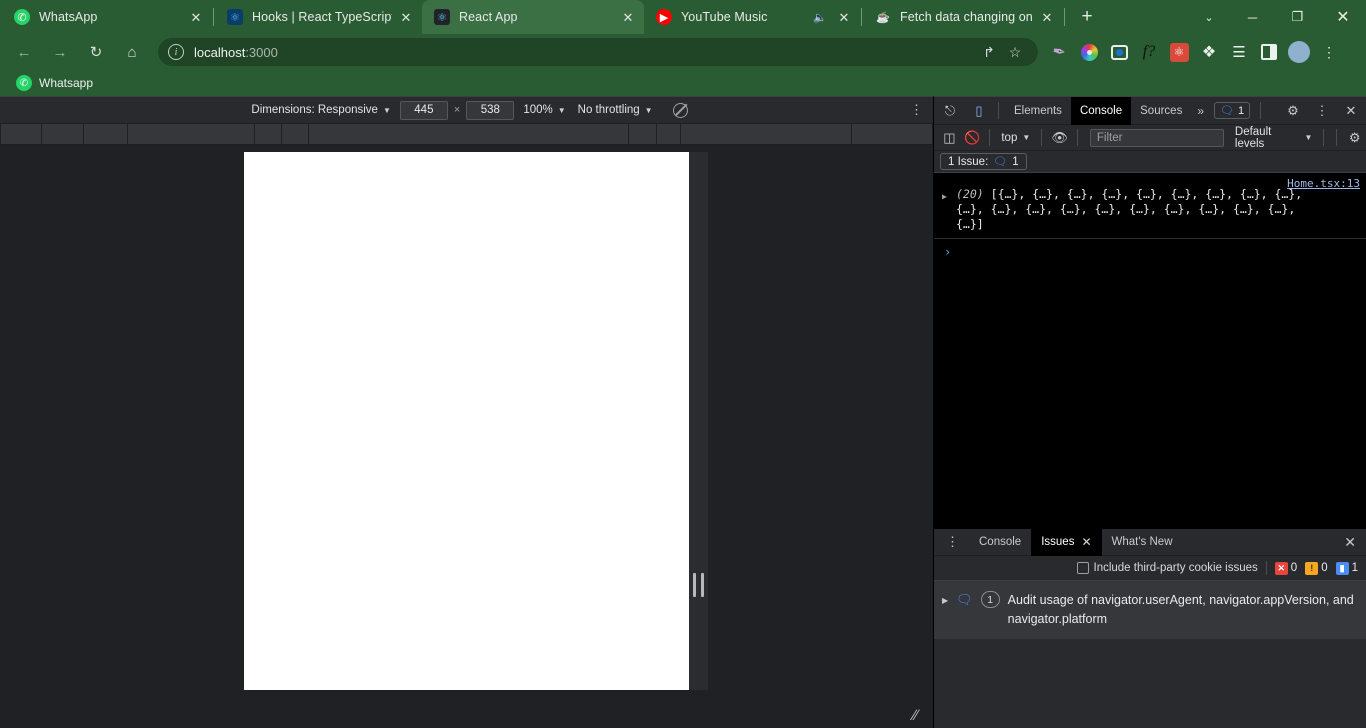 The image size is (1366, 728). Describe the element at coordinates (54, 83) in the screenshot. I see `bookmark-whatsapp: ✆ Whatsapp` at that location.